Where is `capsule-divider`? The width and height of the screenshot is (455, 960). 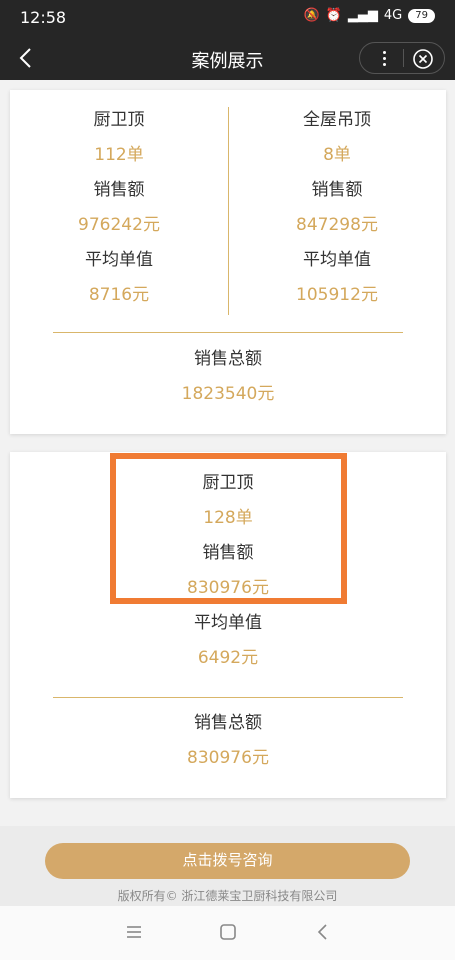 capsule-divider is located at coordinates (403, 58).